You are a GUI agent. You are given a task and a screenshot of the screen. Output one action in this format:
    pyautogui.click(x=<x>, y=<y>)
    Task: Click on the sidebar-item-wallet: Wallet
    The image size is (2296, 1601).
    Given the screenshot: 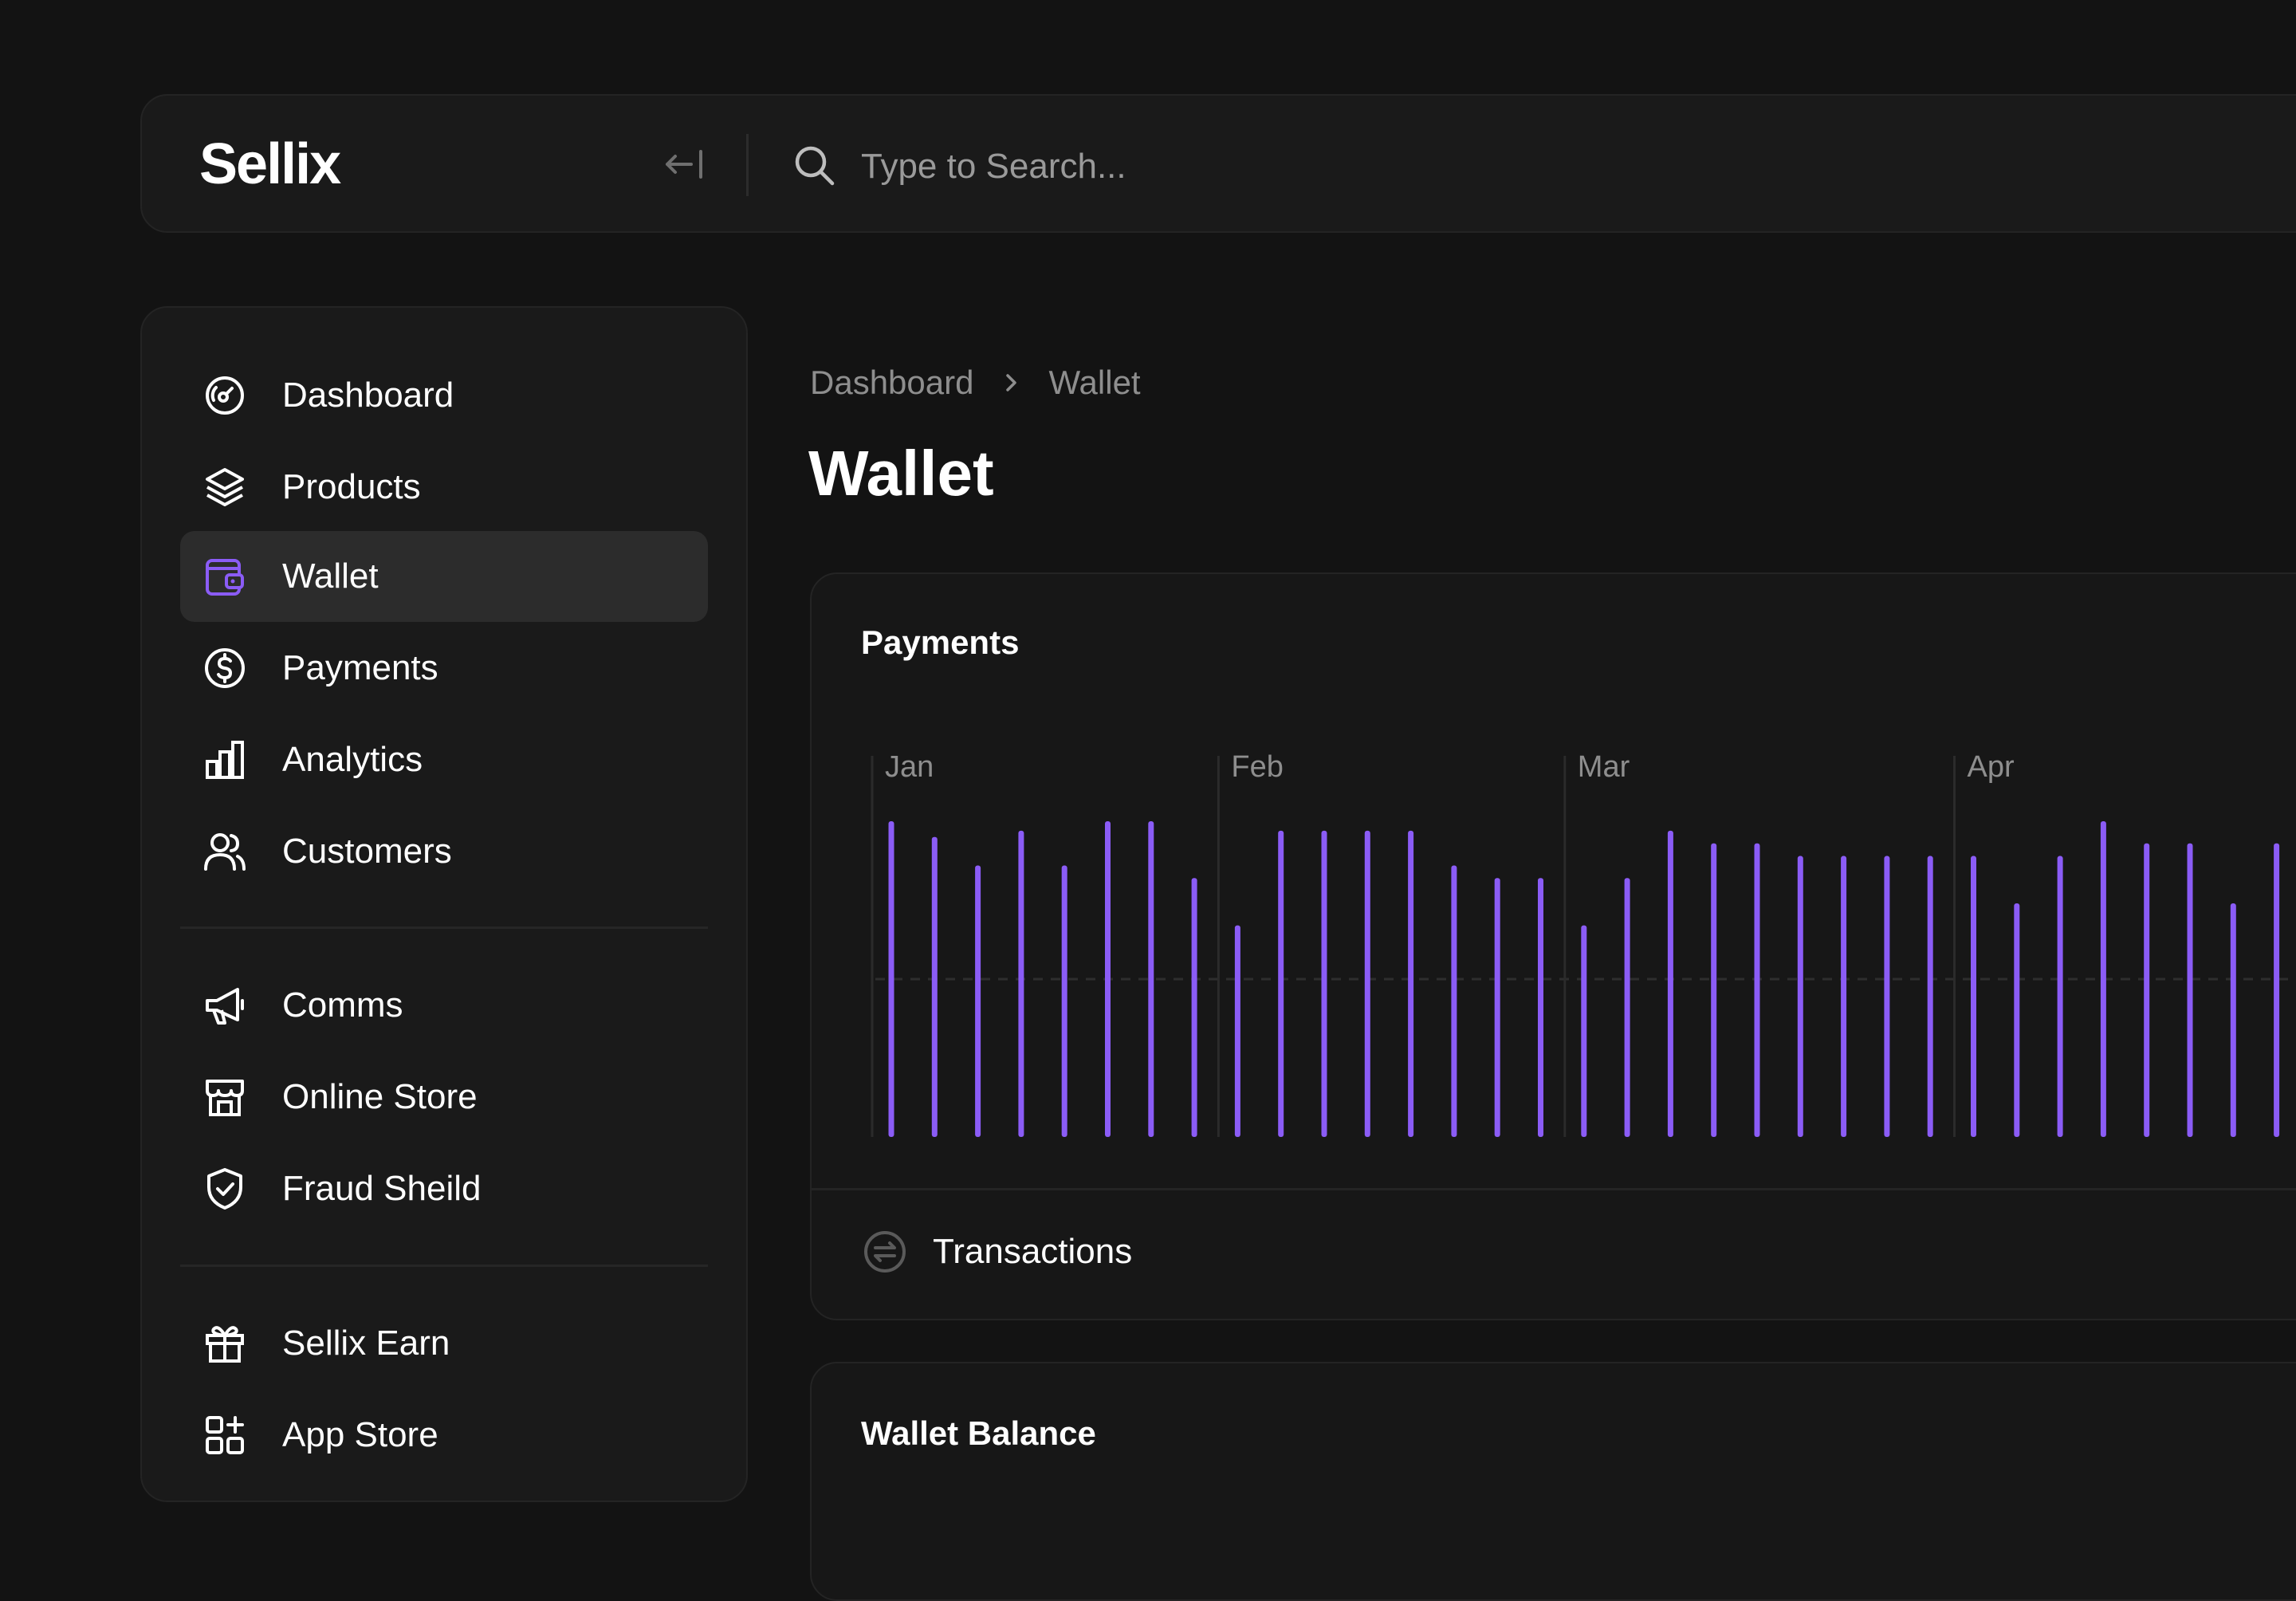 What is the action you would take?
    pyautogui.click(x=444, y=576)
    